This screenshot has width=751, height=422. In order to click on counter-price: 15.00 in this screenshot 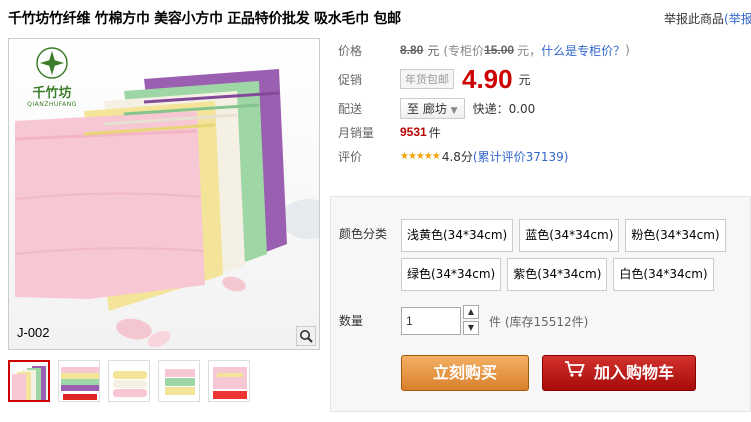, I will do `click(499, 50)`.